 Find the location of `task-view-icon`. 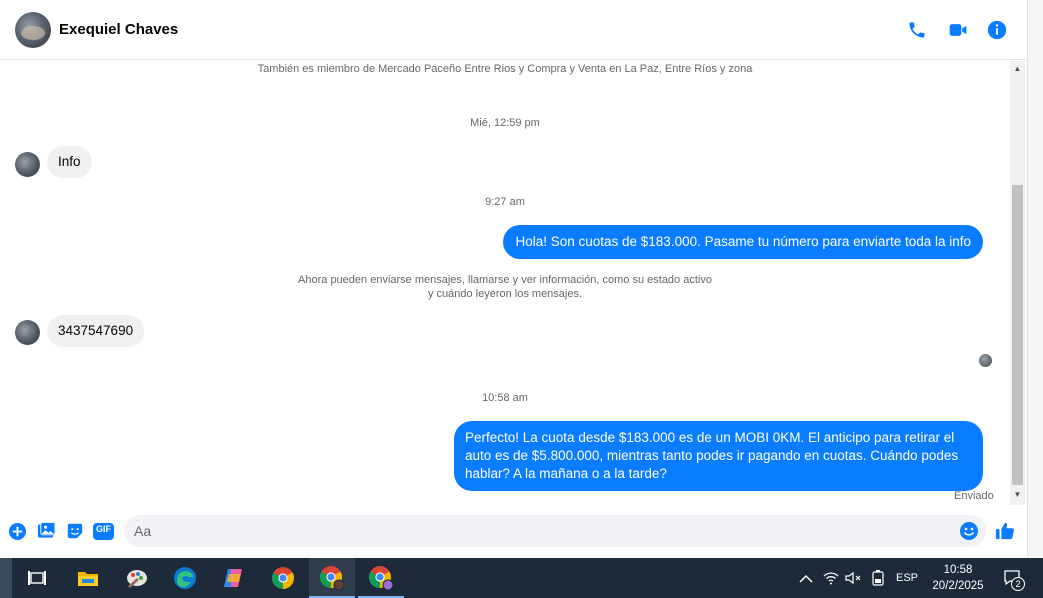

task-view-icon is located at coordinates (37, 578).